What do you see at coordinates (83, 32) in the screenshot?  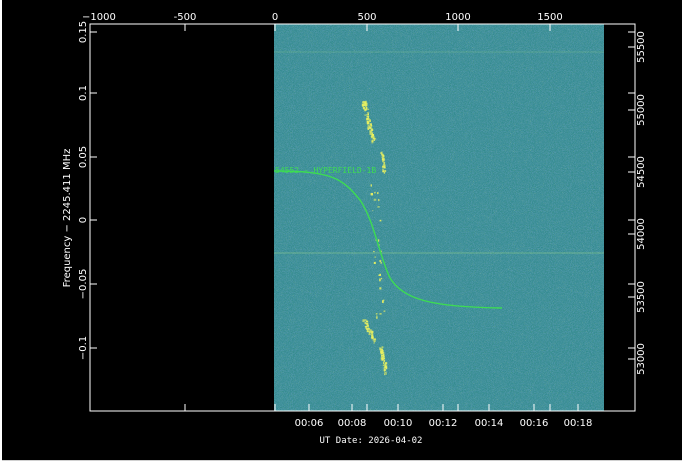 I see `left-tick-label: 0.15` at bounding box center [83, 32].